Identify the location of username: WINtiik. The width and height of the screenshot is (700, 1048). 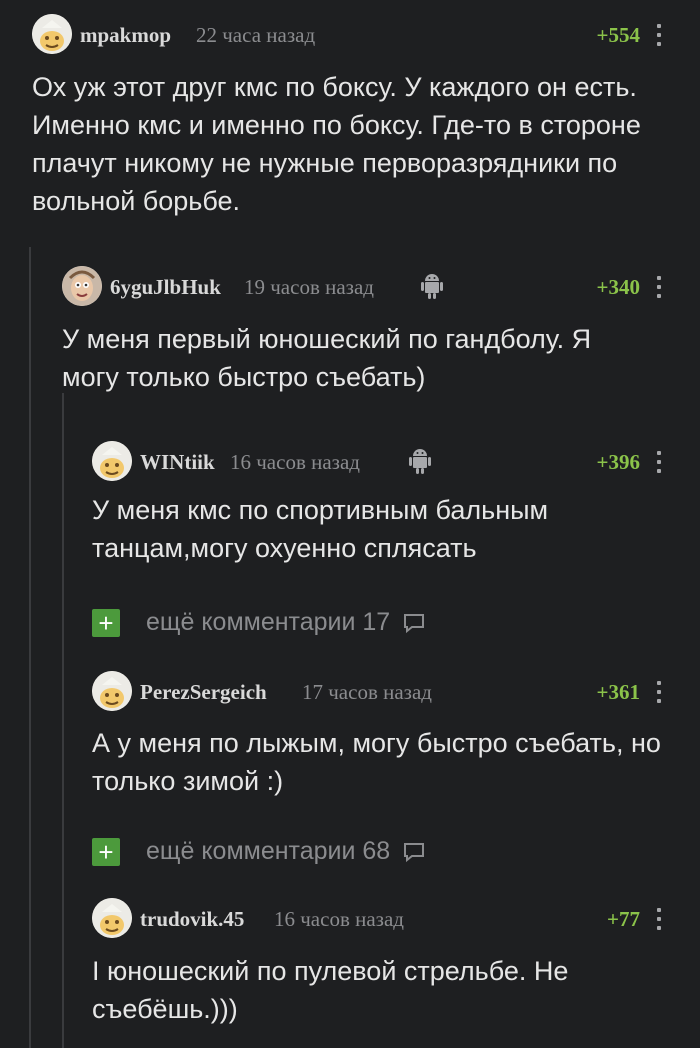
(177, 462).